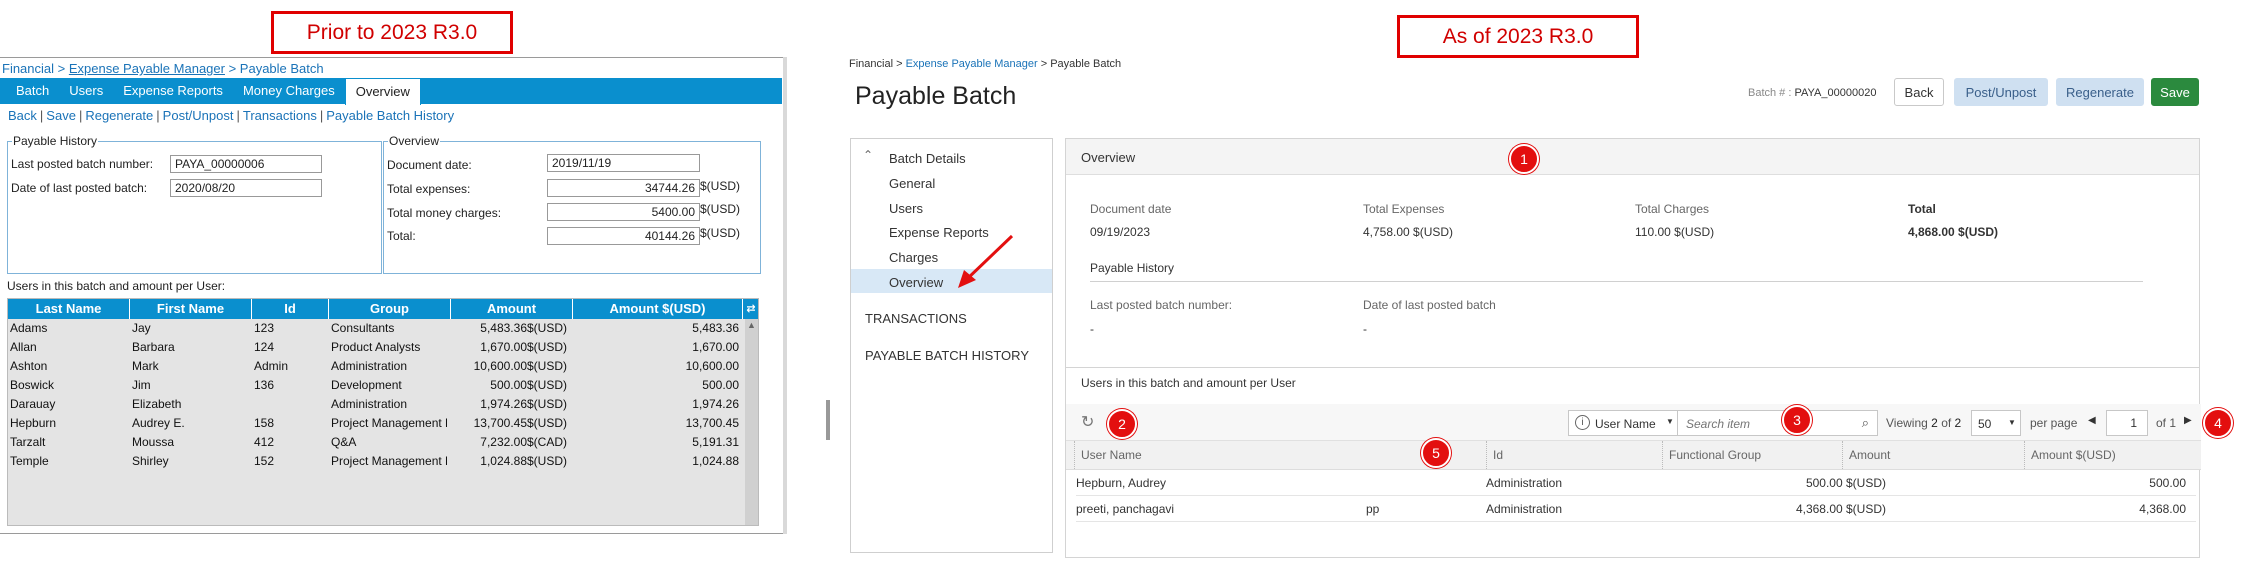 The height and width of the screenshot is (568, 2247). What do you see at coordinates (828, 420) in the screenshot?
I see `divider-handle` at bounding box center [828, 420].